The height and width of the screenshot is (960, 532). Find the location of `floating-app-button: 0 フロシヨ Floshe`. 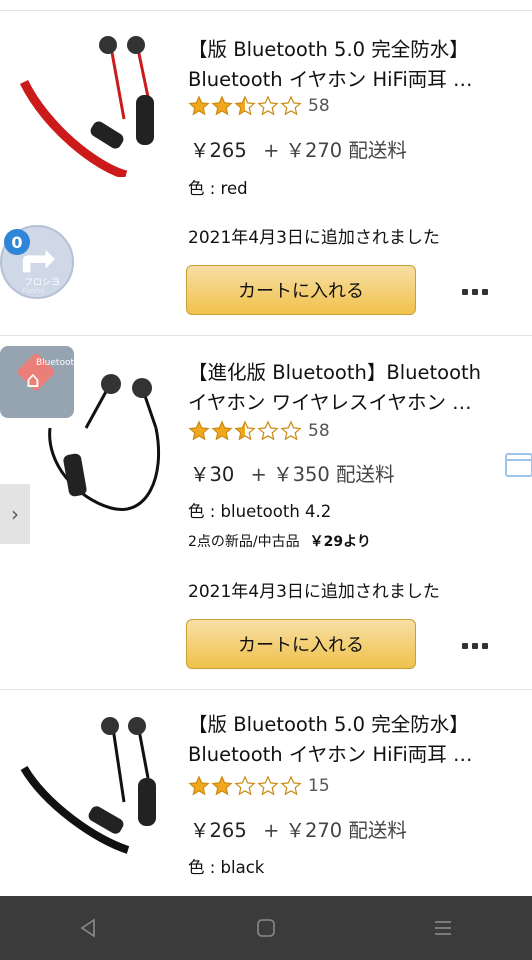

floating-app-button: 0 フロシヨ Floshe is located at coordinates (37, 262).